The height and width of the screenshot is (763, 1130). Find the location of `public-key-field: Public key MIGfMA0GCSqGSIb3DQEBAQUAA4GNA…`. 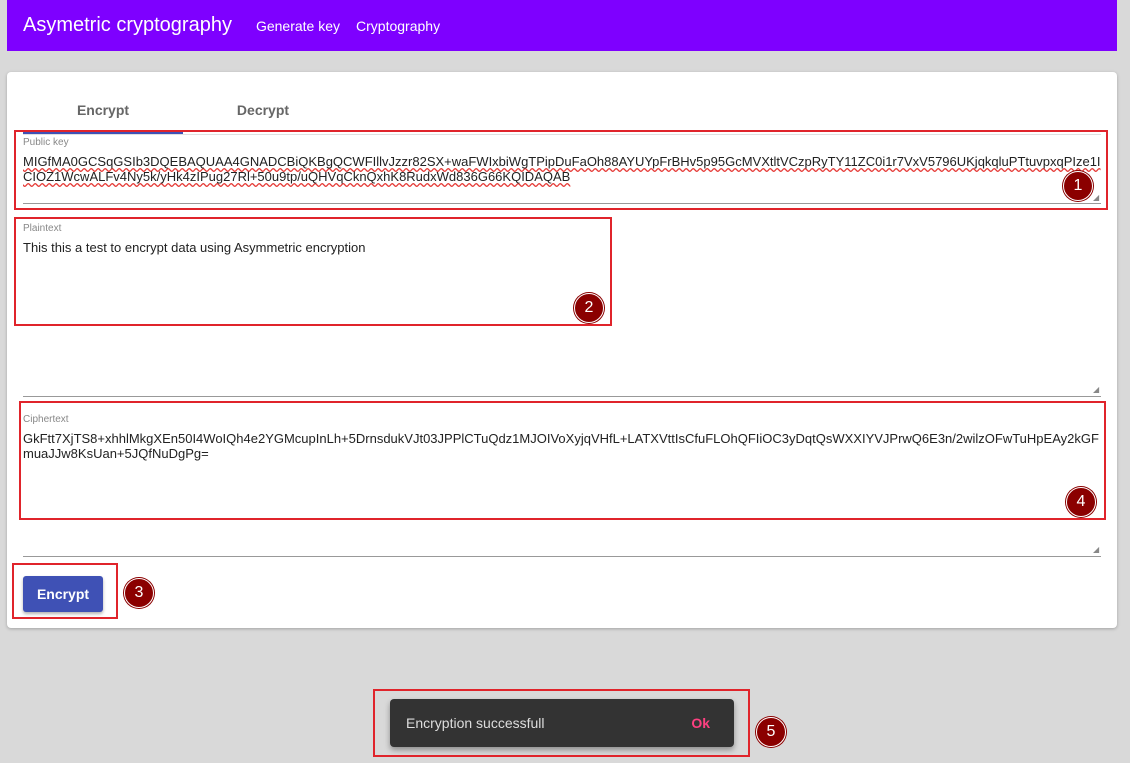

public-key-field: Public key MIGfMA0GCSqGSIb3DQEBAQUAA4GNA… is located at coordinates (562, 171).